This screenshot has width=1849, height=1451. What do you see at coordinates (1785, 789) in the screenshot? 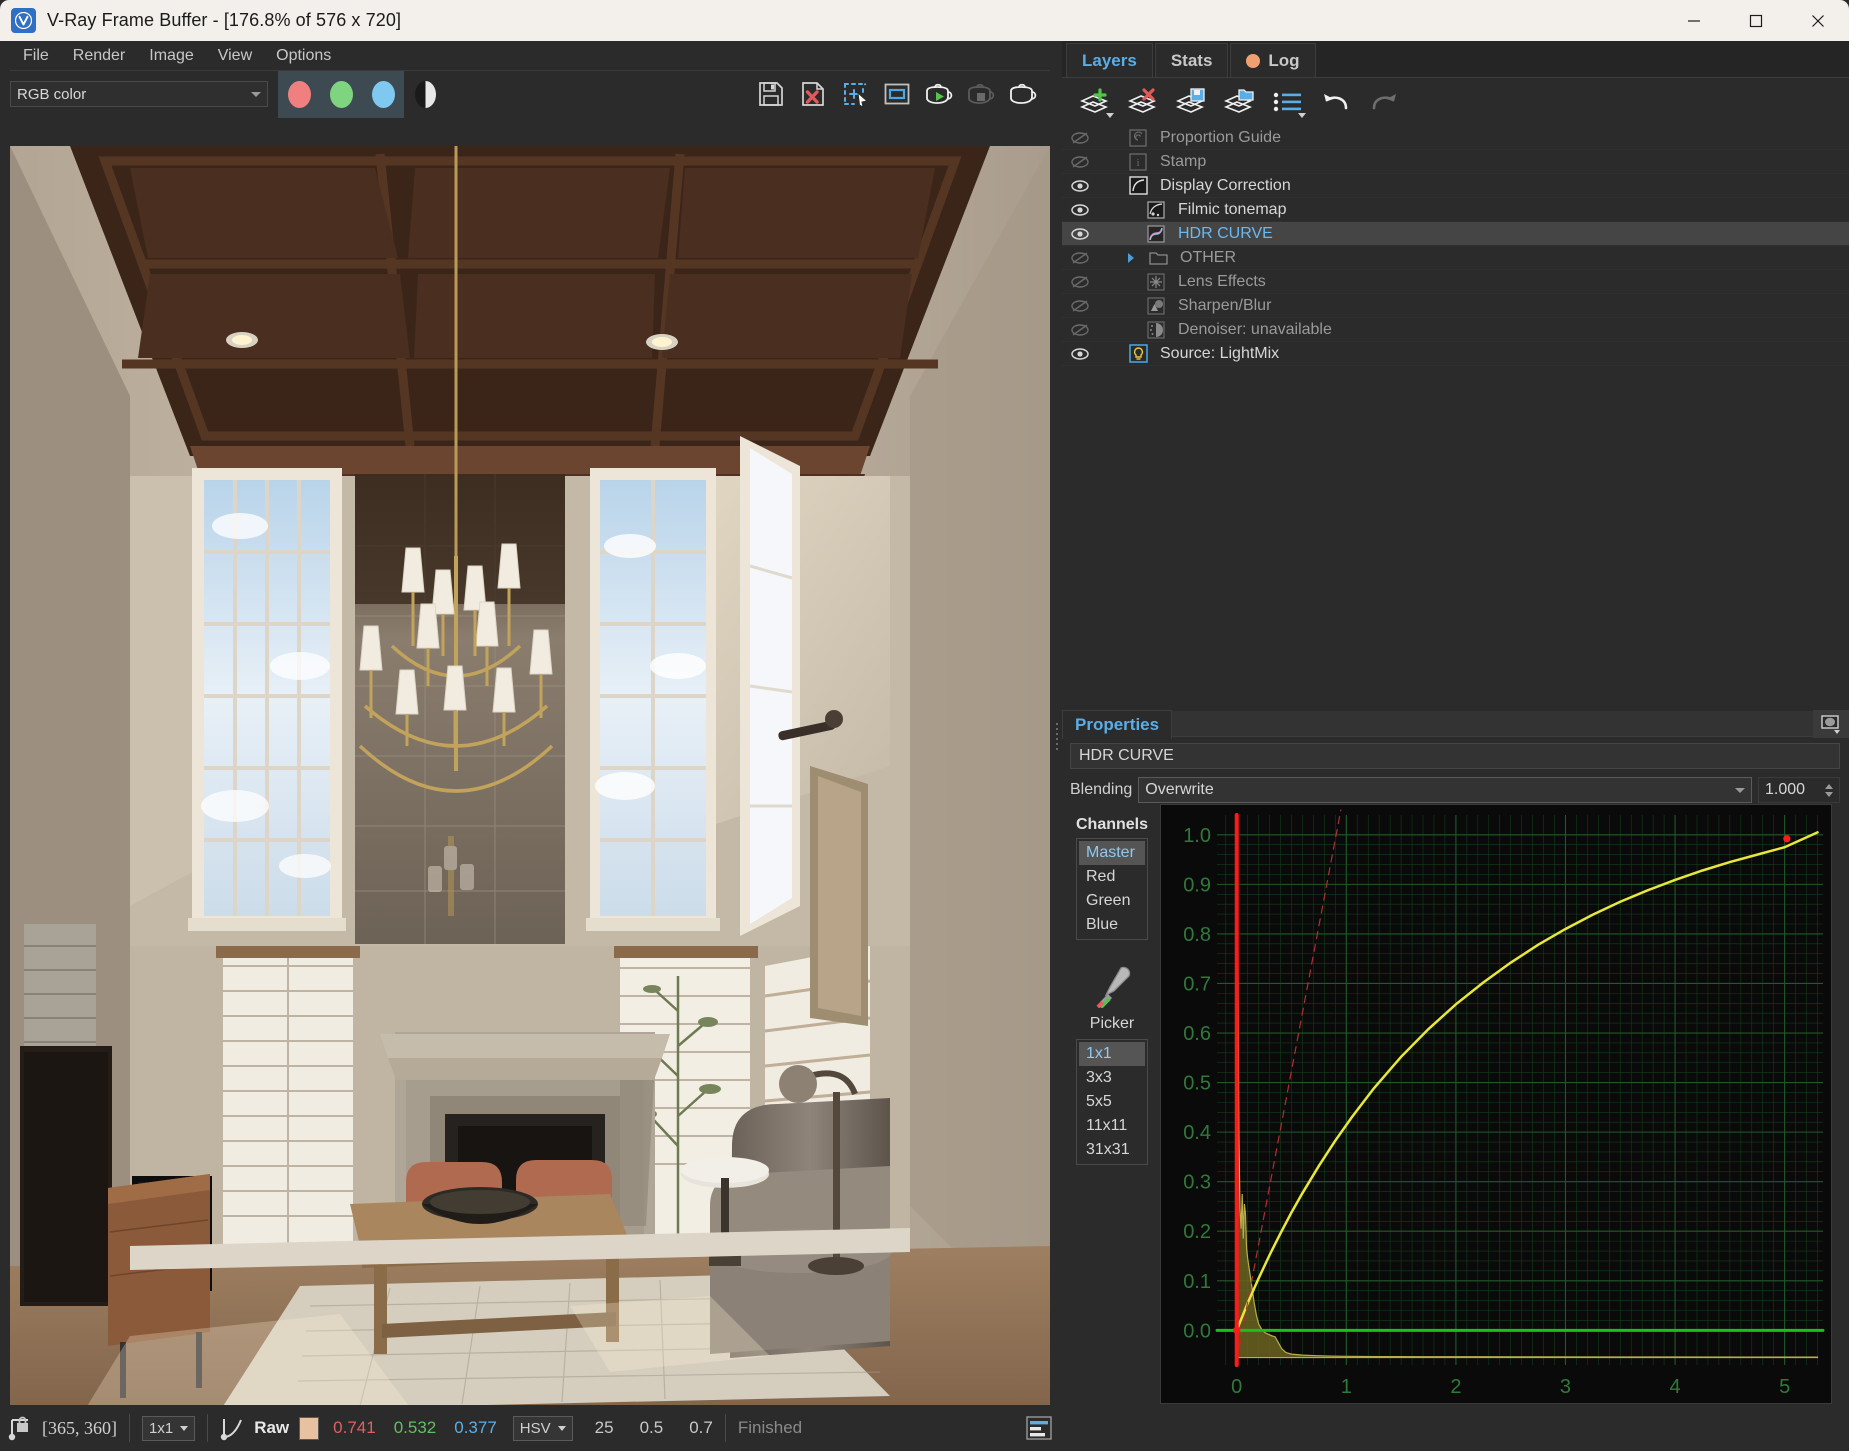
I see `opacity-value: 1.000` at bounding box center [1785, 789].